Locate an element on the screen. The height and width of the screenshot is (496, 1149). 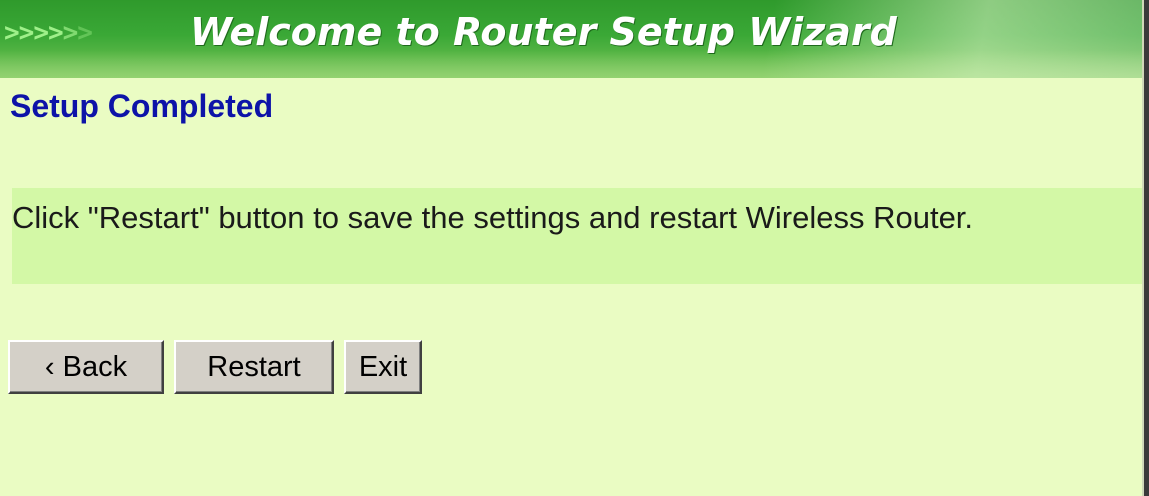
banner-shine is located at coordinates (572, 64).